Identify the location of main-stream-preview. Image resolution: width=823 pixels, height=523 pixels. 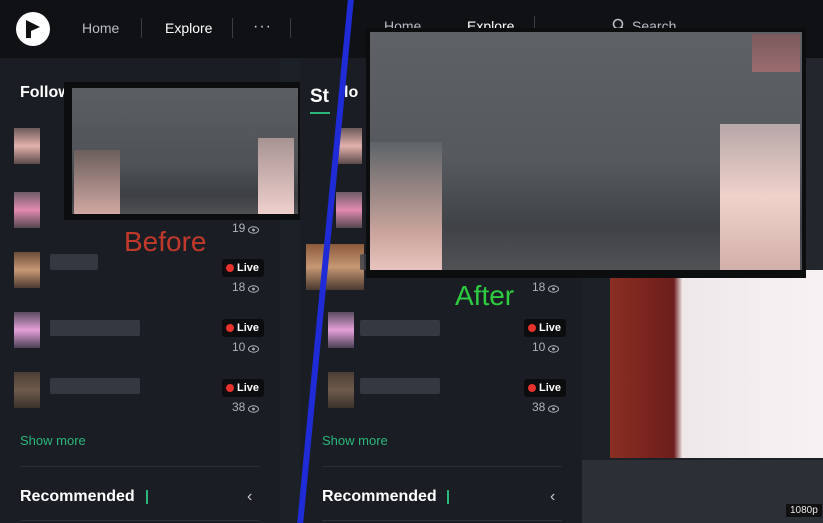
(716, 364).